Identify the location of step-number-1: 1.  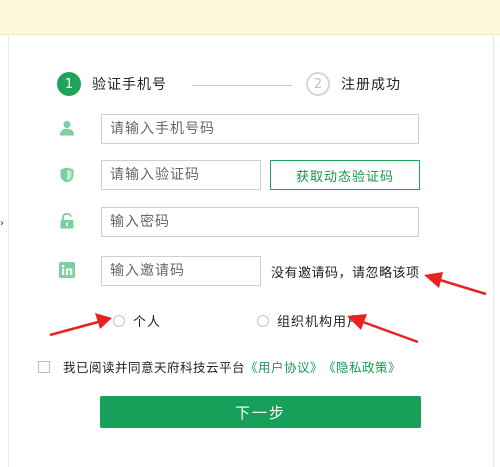
(69, 84).